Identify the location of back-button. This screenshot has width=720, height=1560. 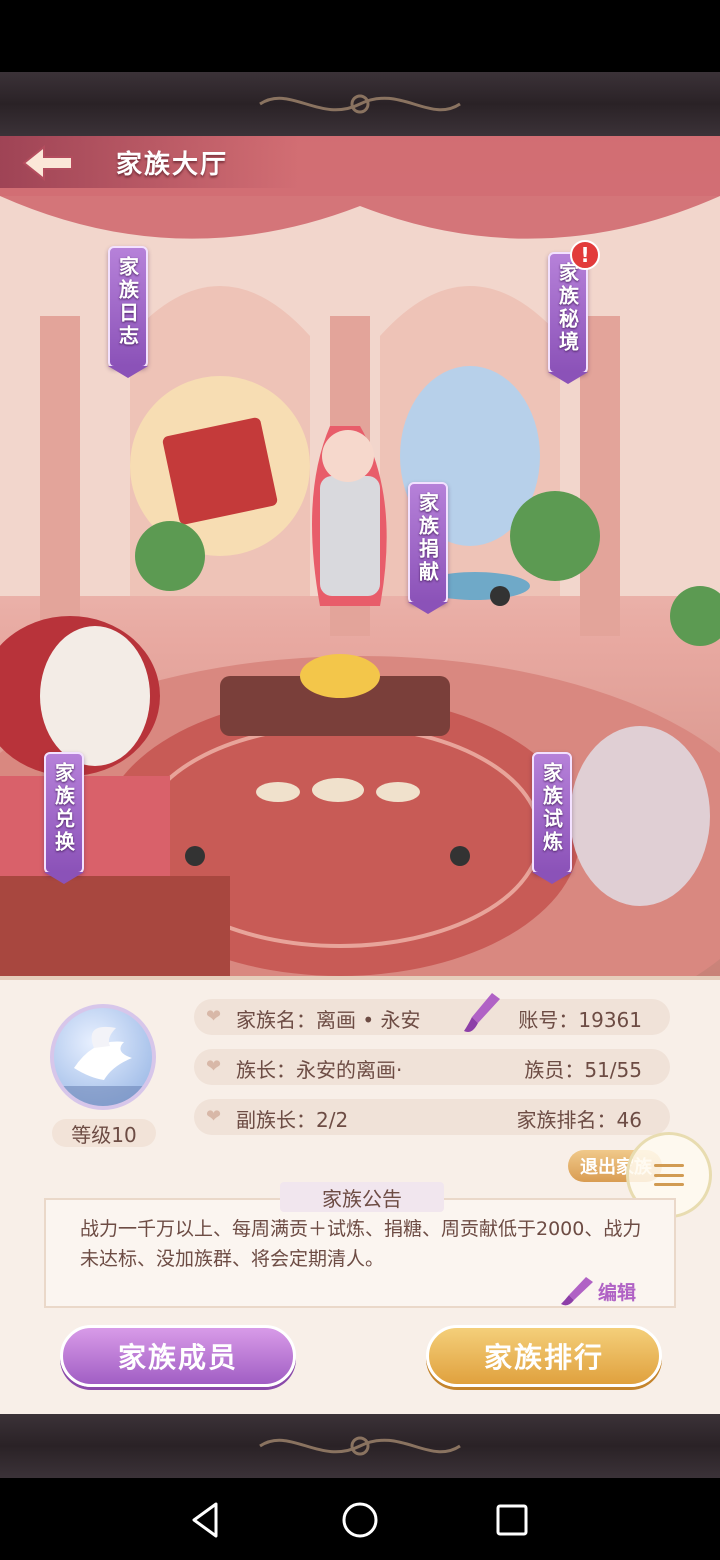
(48, 163).